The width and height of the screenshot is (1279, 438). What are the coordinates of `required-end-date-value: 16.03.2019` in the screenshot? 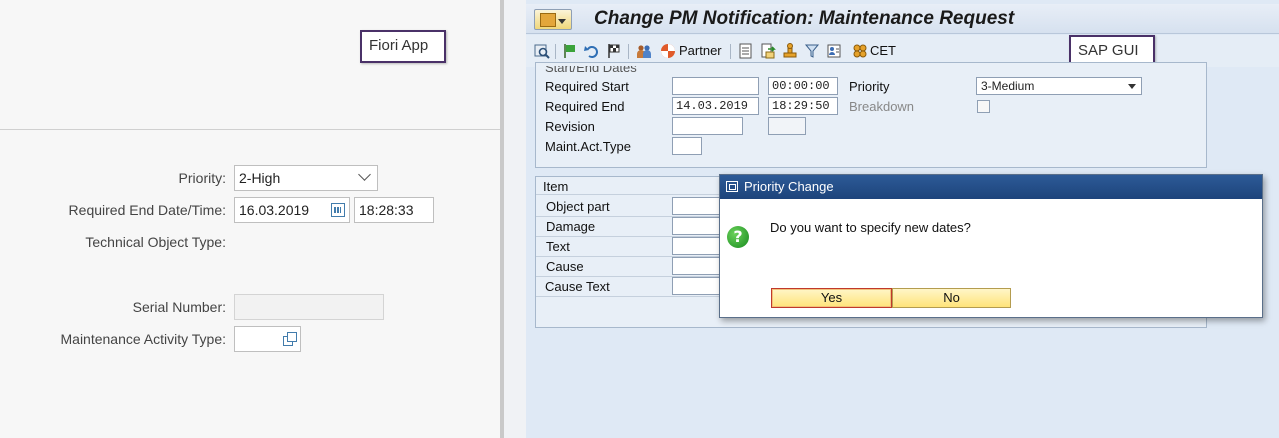 It's located at (274, 210).